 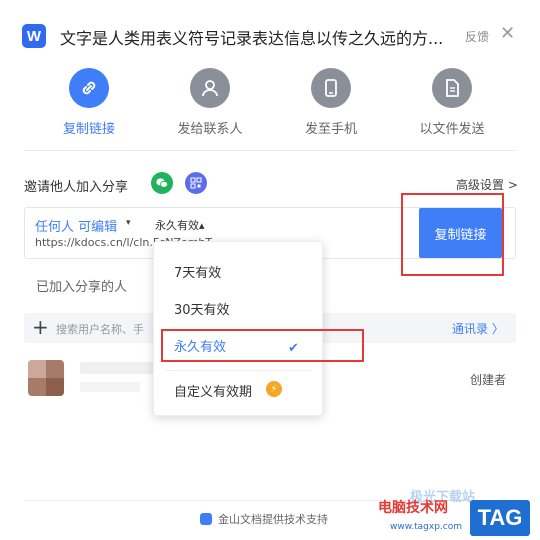 I want to click on tab-copy-link: 复制链接, so click(x=89, y=102).